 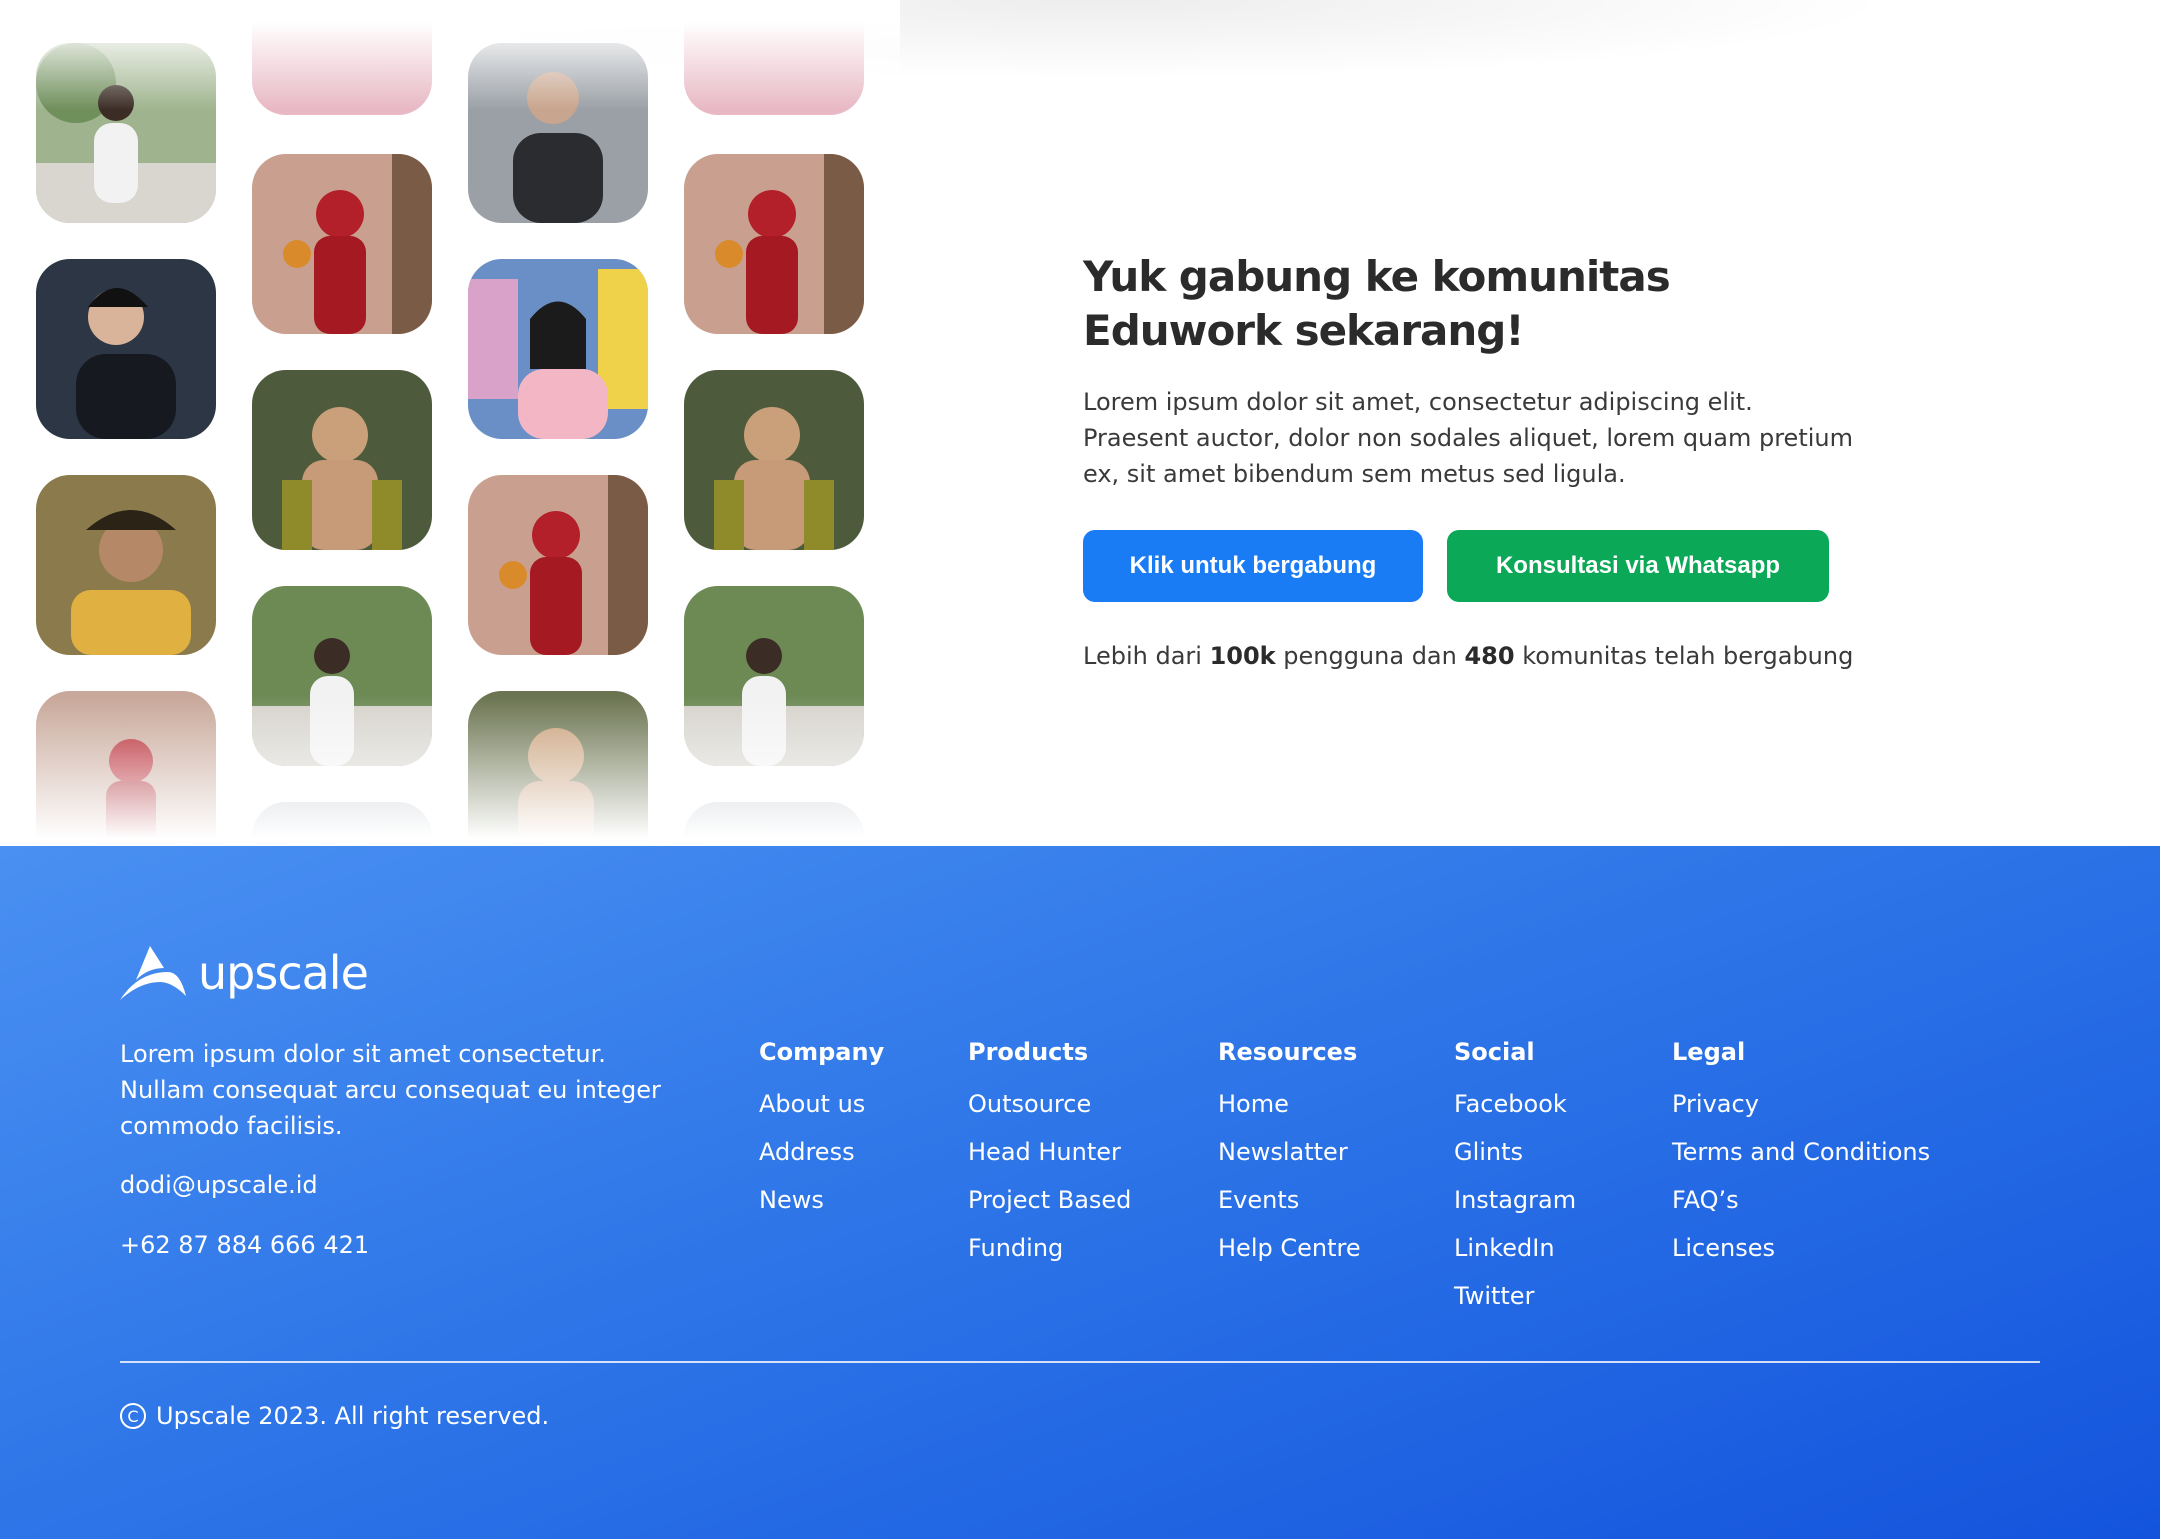 What do you see at coordinates (1049, 1152) in the screenshot?
I see `footer-link-head-hunter: Head Hunter` at bounding box center [1049, 1152].